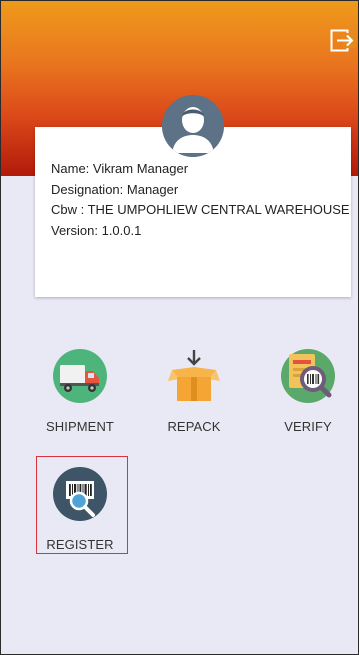 The height and width of the screenshot is (655, 359). I want to click on shipment-tile: SHIPMENT, so click(80, 390).